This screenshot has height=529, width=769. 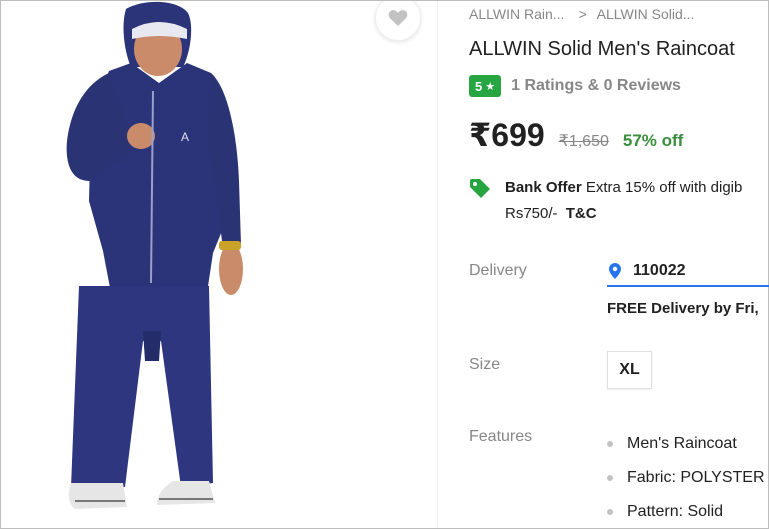 I want to click on size-label: Size, so click(x=485, y=364).